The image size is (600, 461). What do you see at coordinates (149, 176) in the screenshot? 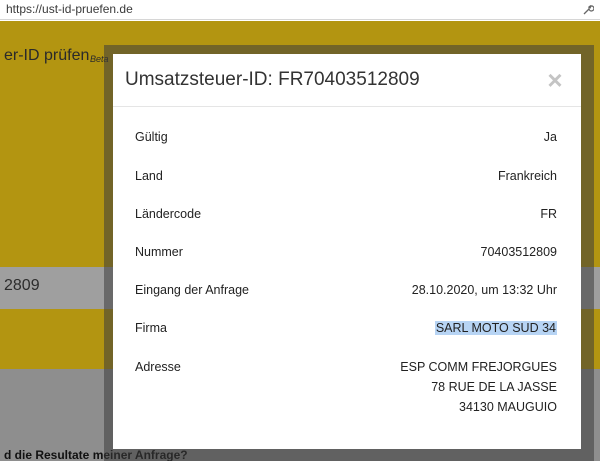
I see `row-label: Land` at bounding box center [149, 176].